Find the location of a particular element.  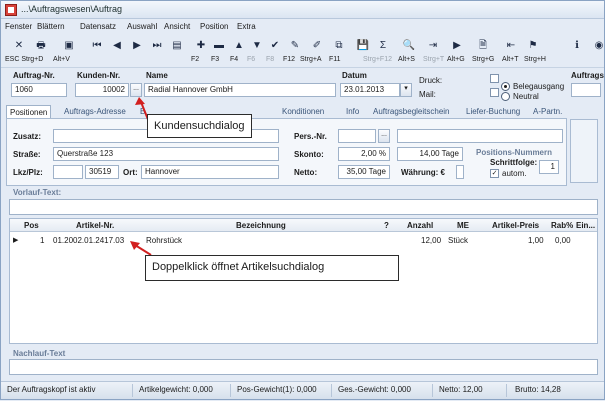

kundensuchdialog-callout: Kundensuchdialog is located at coordinates (199, 126).